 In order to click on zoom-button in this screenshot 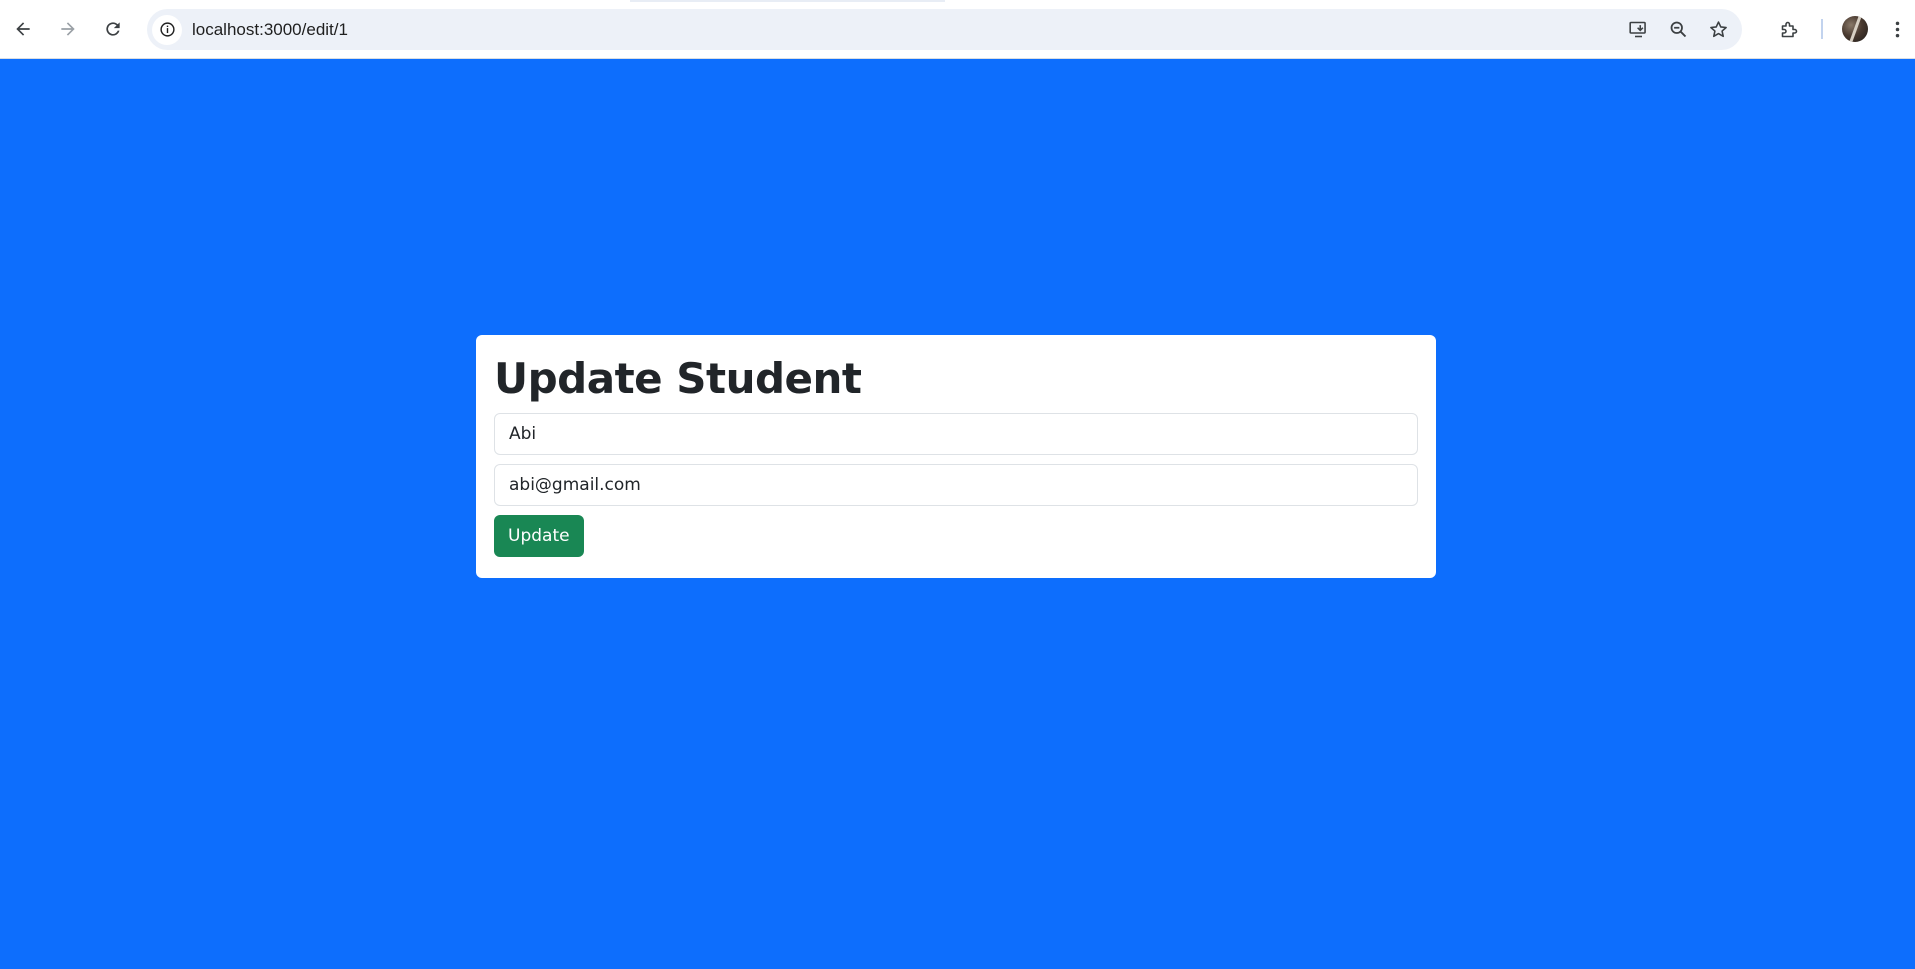, I will do `click(1678, 30)`.